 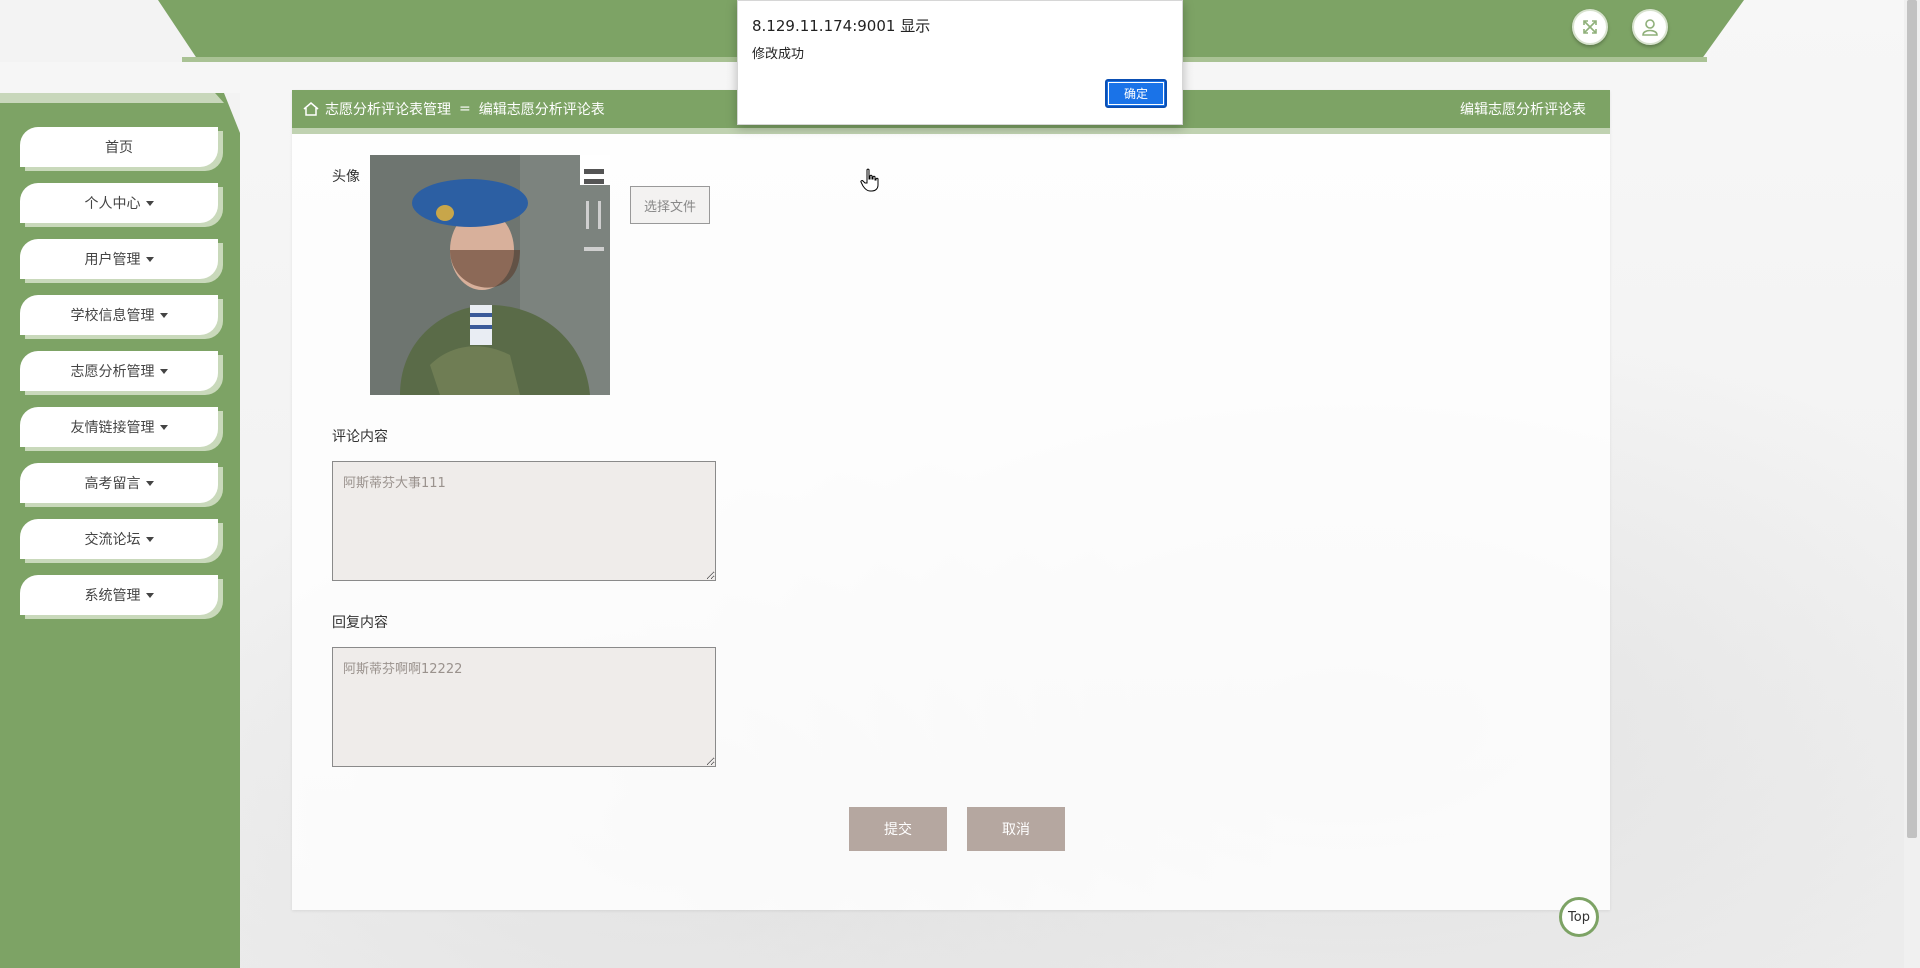 I want to click on dialog-ok-button: 确定, so click(x=1136, y=93).